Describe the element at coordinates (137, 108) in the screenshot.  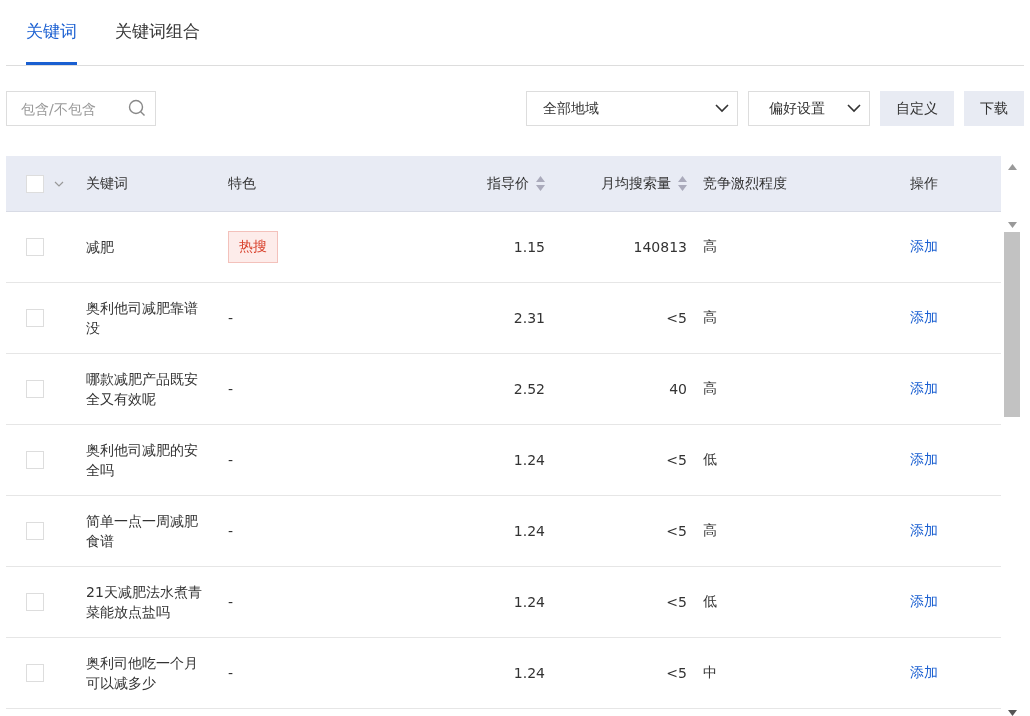
I see `search-icon` at that location.